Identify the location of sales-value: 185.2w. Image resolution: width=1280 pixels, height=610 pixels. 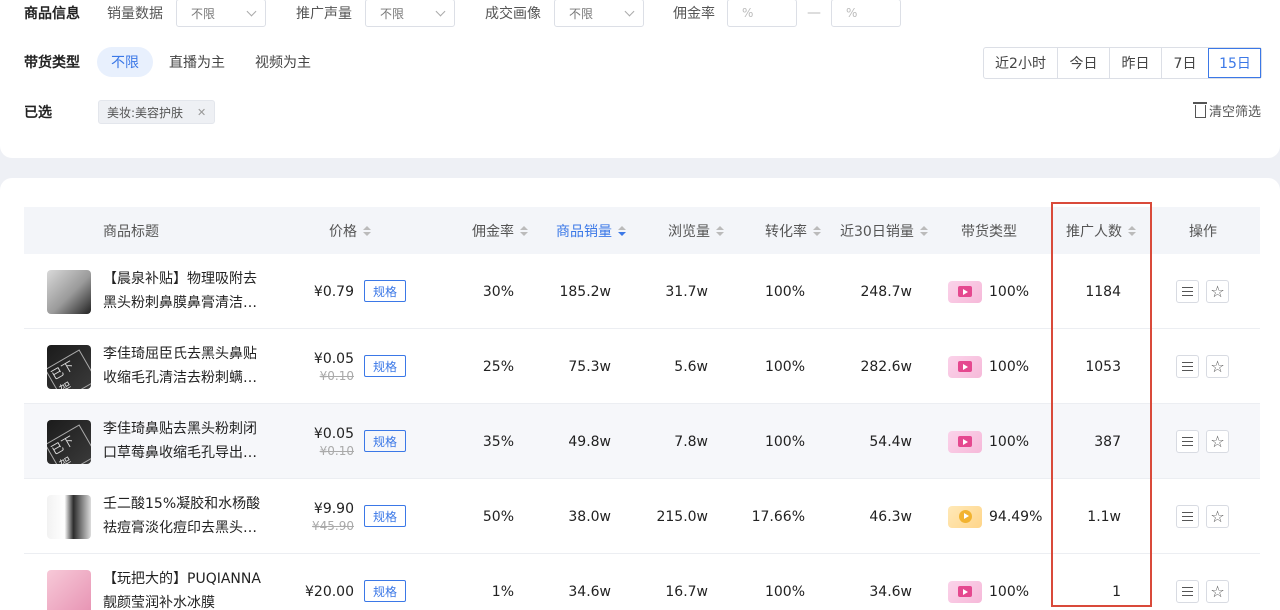
(585, 291).